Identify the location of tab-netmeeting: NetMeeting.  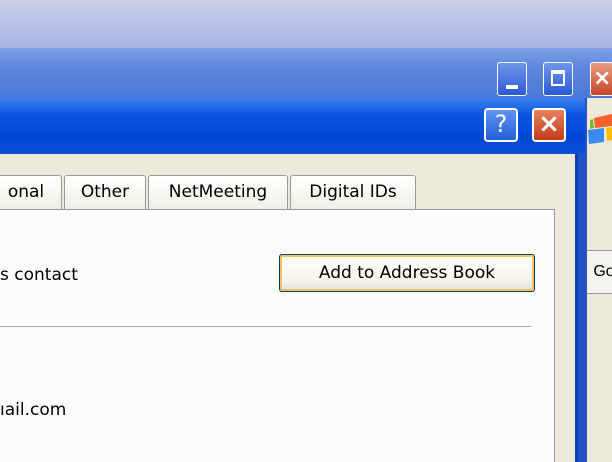
(218, 192).